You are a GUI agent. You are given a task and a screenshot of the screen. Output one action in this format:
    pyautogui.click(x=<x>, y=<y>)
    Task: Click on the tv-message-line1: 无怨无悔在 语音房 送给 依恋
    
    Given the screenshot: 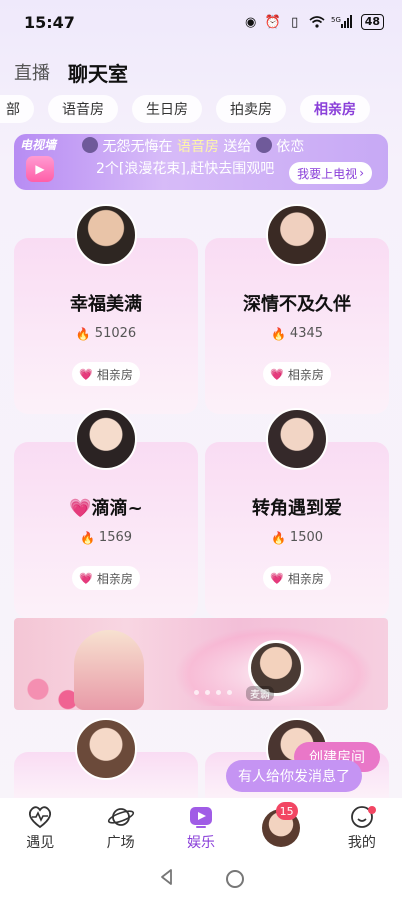 What is the action you would take?
    pyautogui.click(x=193, y=146)
    